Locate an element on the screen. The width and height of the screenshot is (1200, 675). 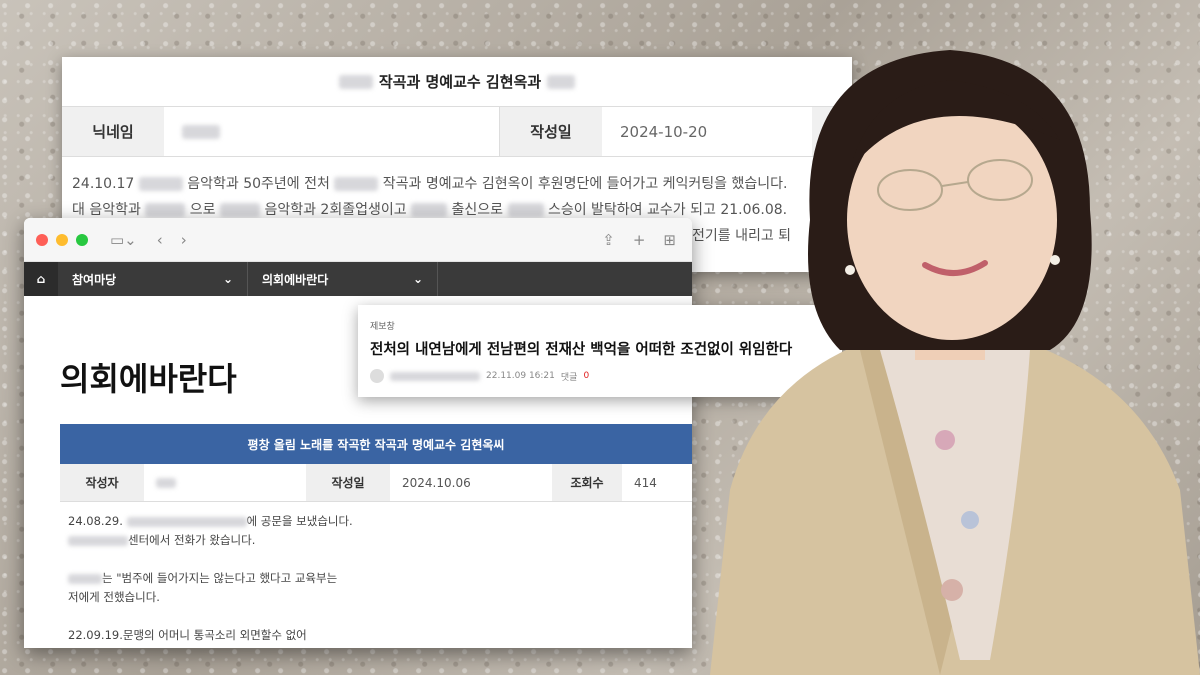
nav-menu-label: 의회에바란다 is located at coordinates (295, 279).